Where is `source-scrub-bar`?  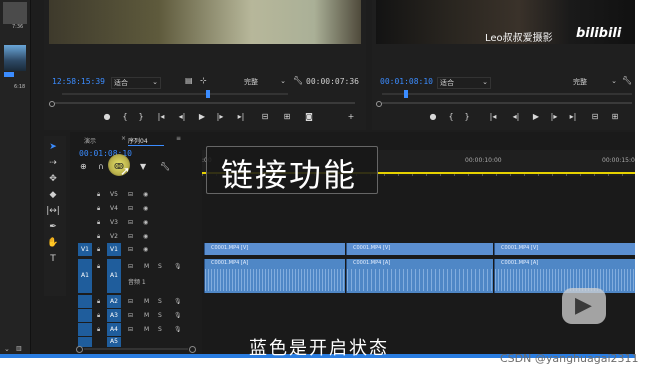
source-scrub-bar is located at coordinates (205, 94).